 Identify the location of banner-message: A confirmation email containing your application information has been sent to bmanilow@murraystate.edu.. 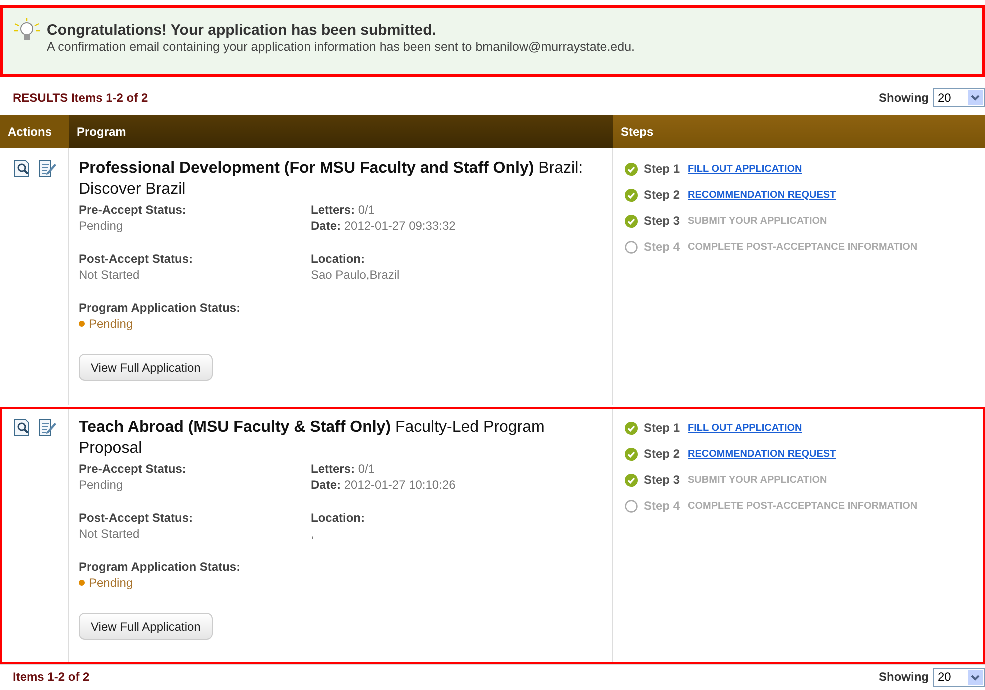
(341, 47).